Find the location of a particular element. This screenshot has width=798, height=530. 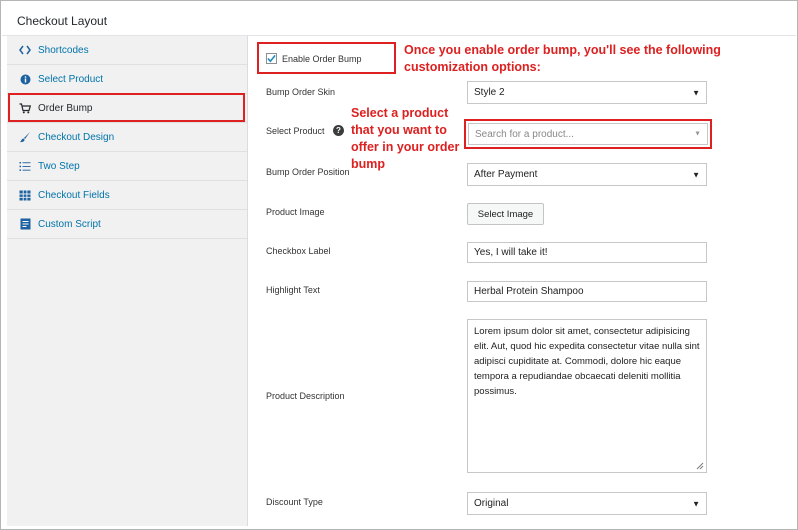

select-product-search: Search for a product... ▼ is located at coordinates (588, 134).